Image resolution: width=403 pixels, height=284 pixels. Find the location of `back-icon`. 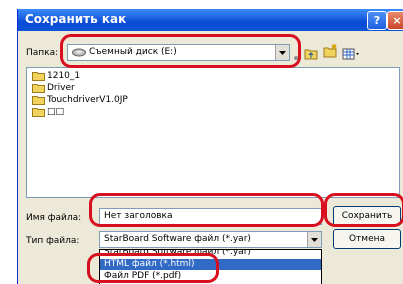

back-icon is located at coordinates (296, 56).